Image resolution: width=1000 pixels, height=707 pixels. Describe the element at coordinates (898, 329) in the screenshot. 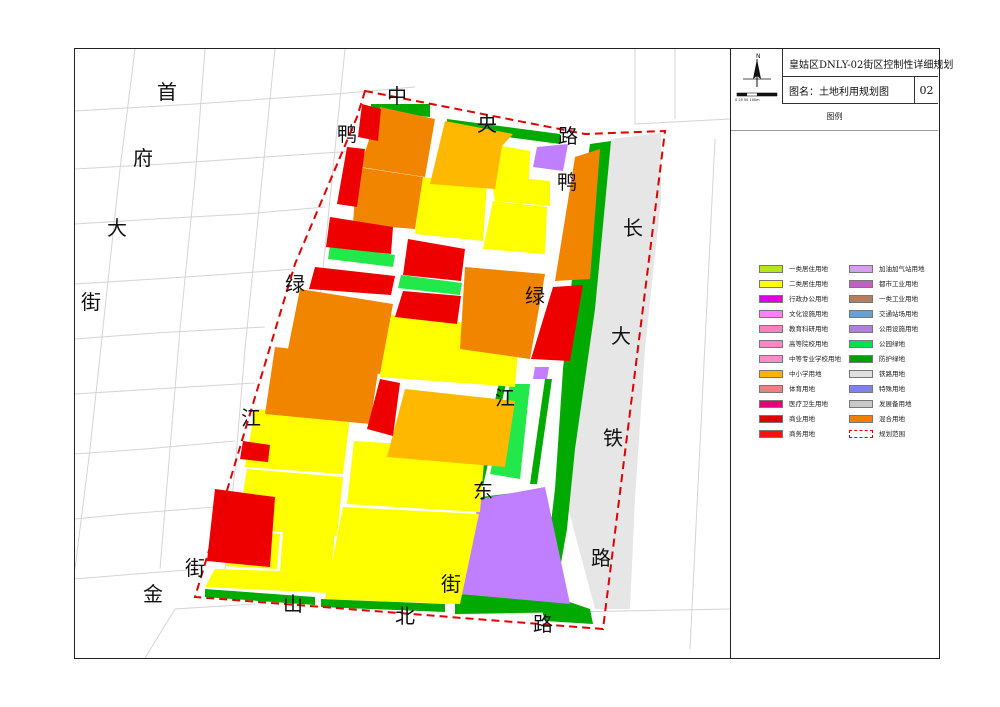

I see `legend-label: 公用设施用地` at that location.